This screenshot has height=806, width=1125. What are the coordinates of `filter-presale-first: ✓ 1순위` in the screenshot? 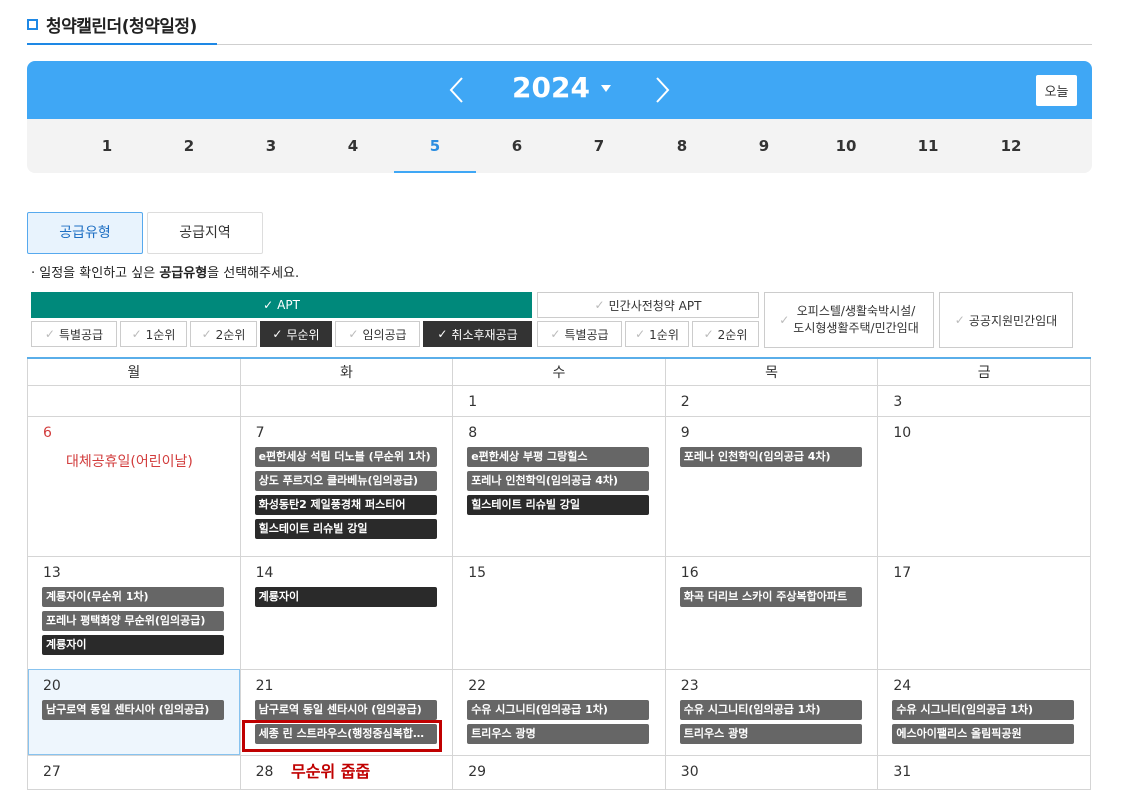 It's located at (657, 334).